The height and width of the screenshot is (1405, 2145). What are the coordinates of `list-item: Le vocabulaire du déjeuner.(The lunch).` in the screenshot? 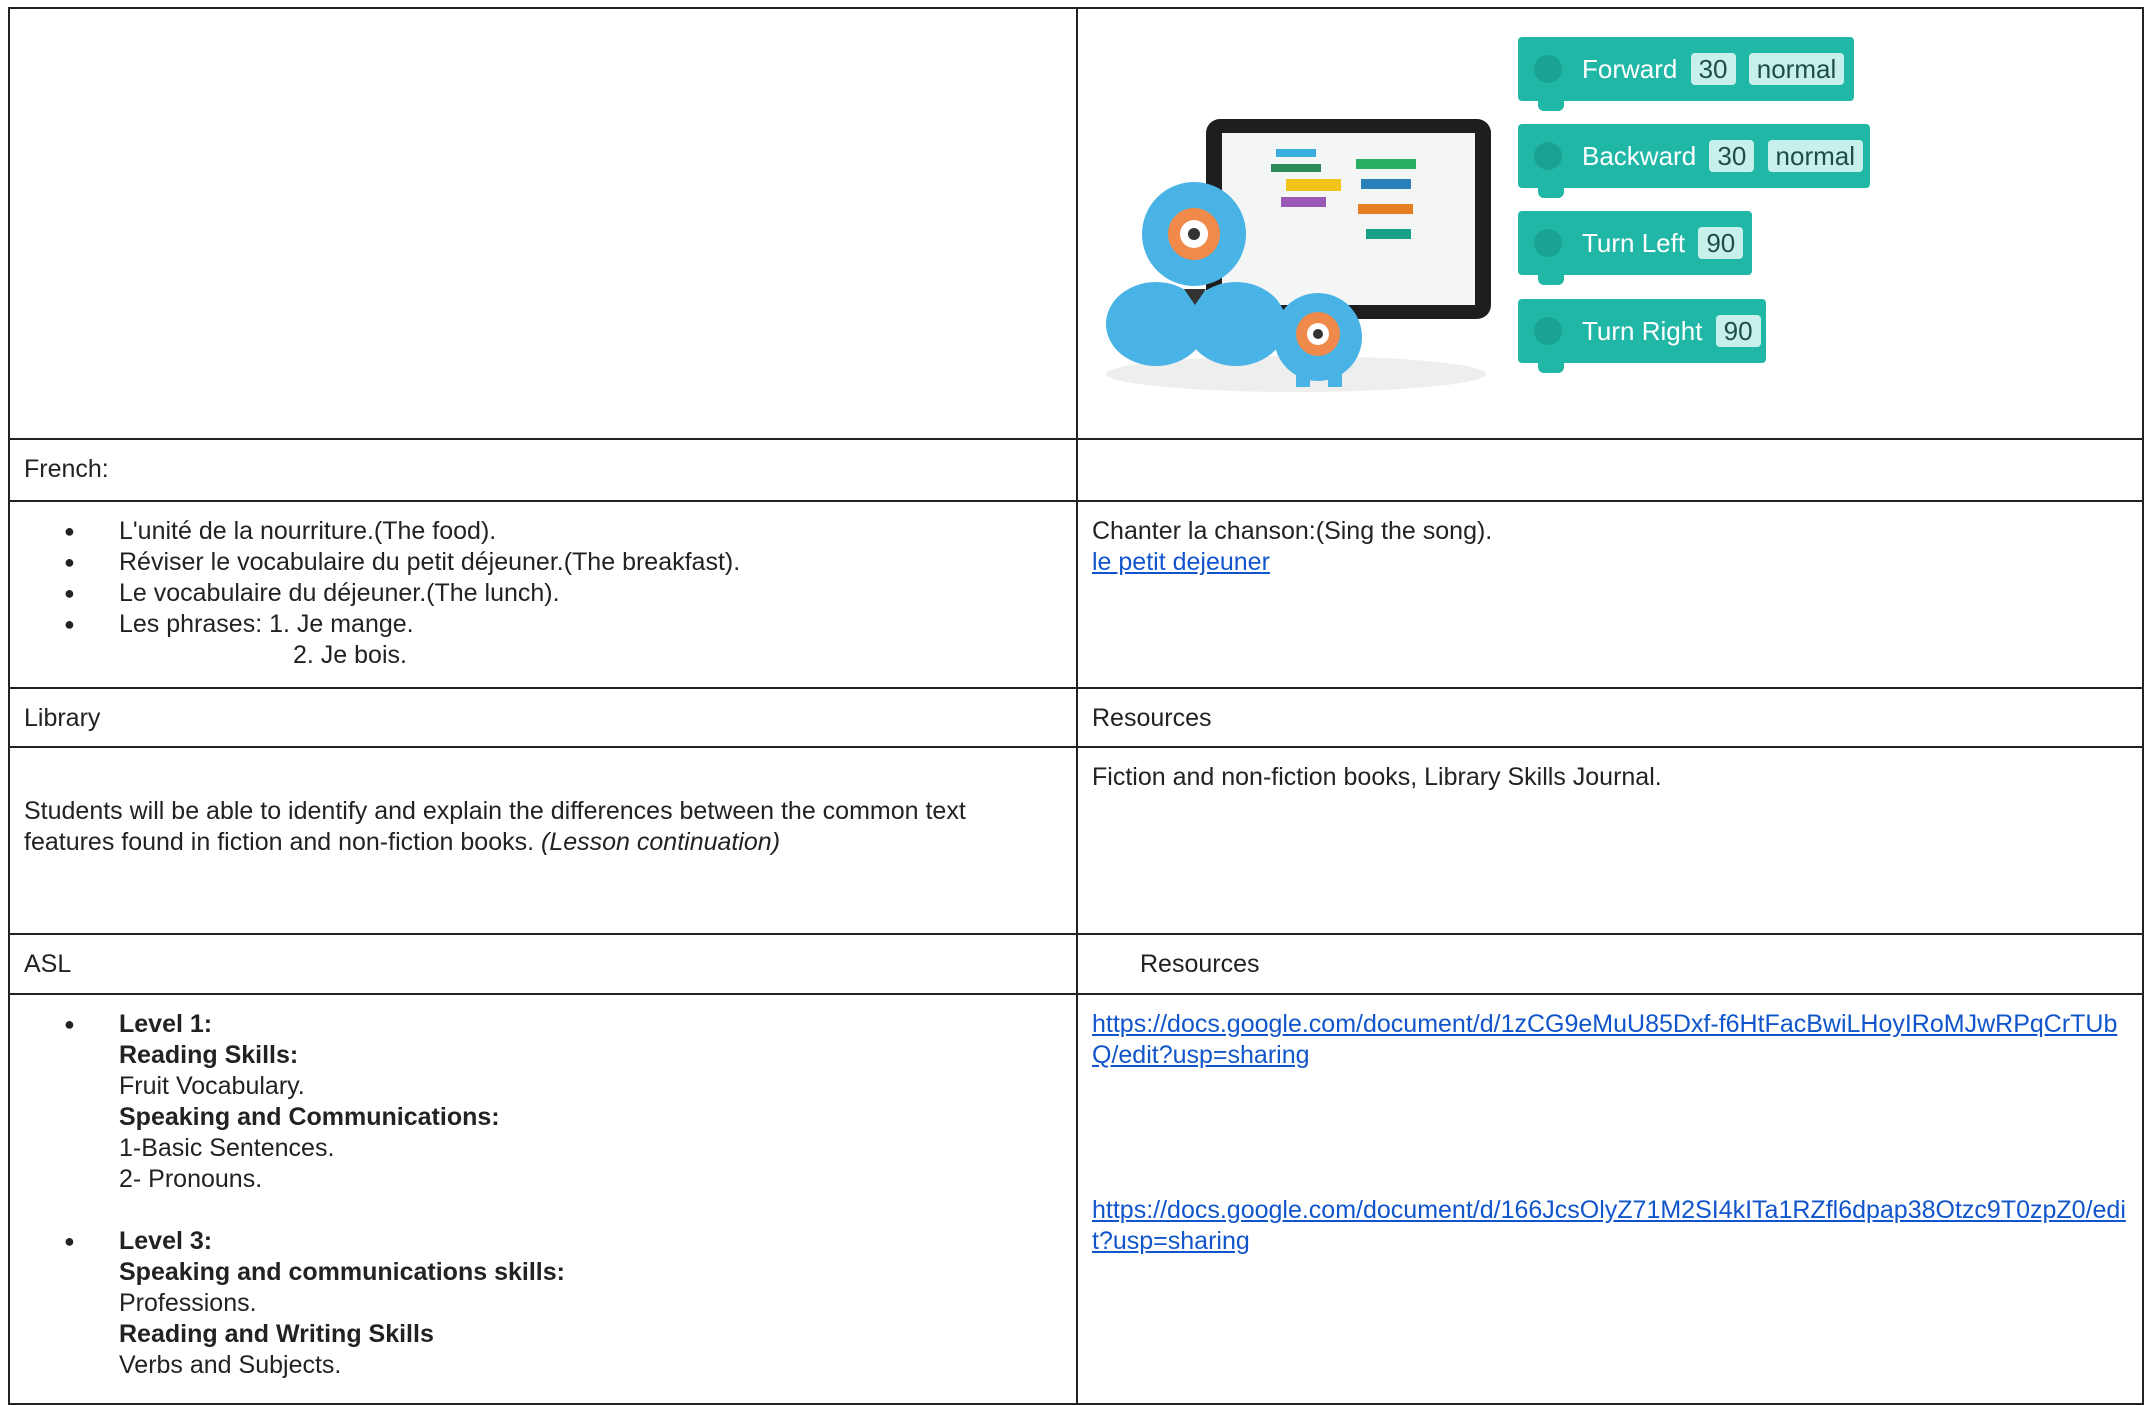 It's located at (563, 593).